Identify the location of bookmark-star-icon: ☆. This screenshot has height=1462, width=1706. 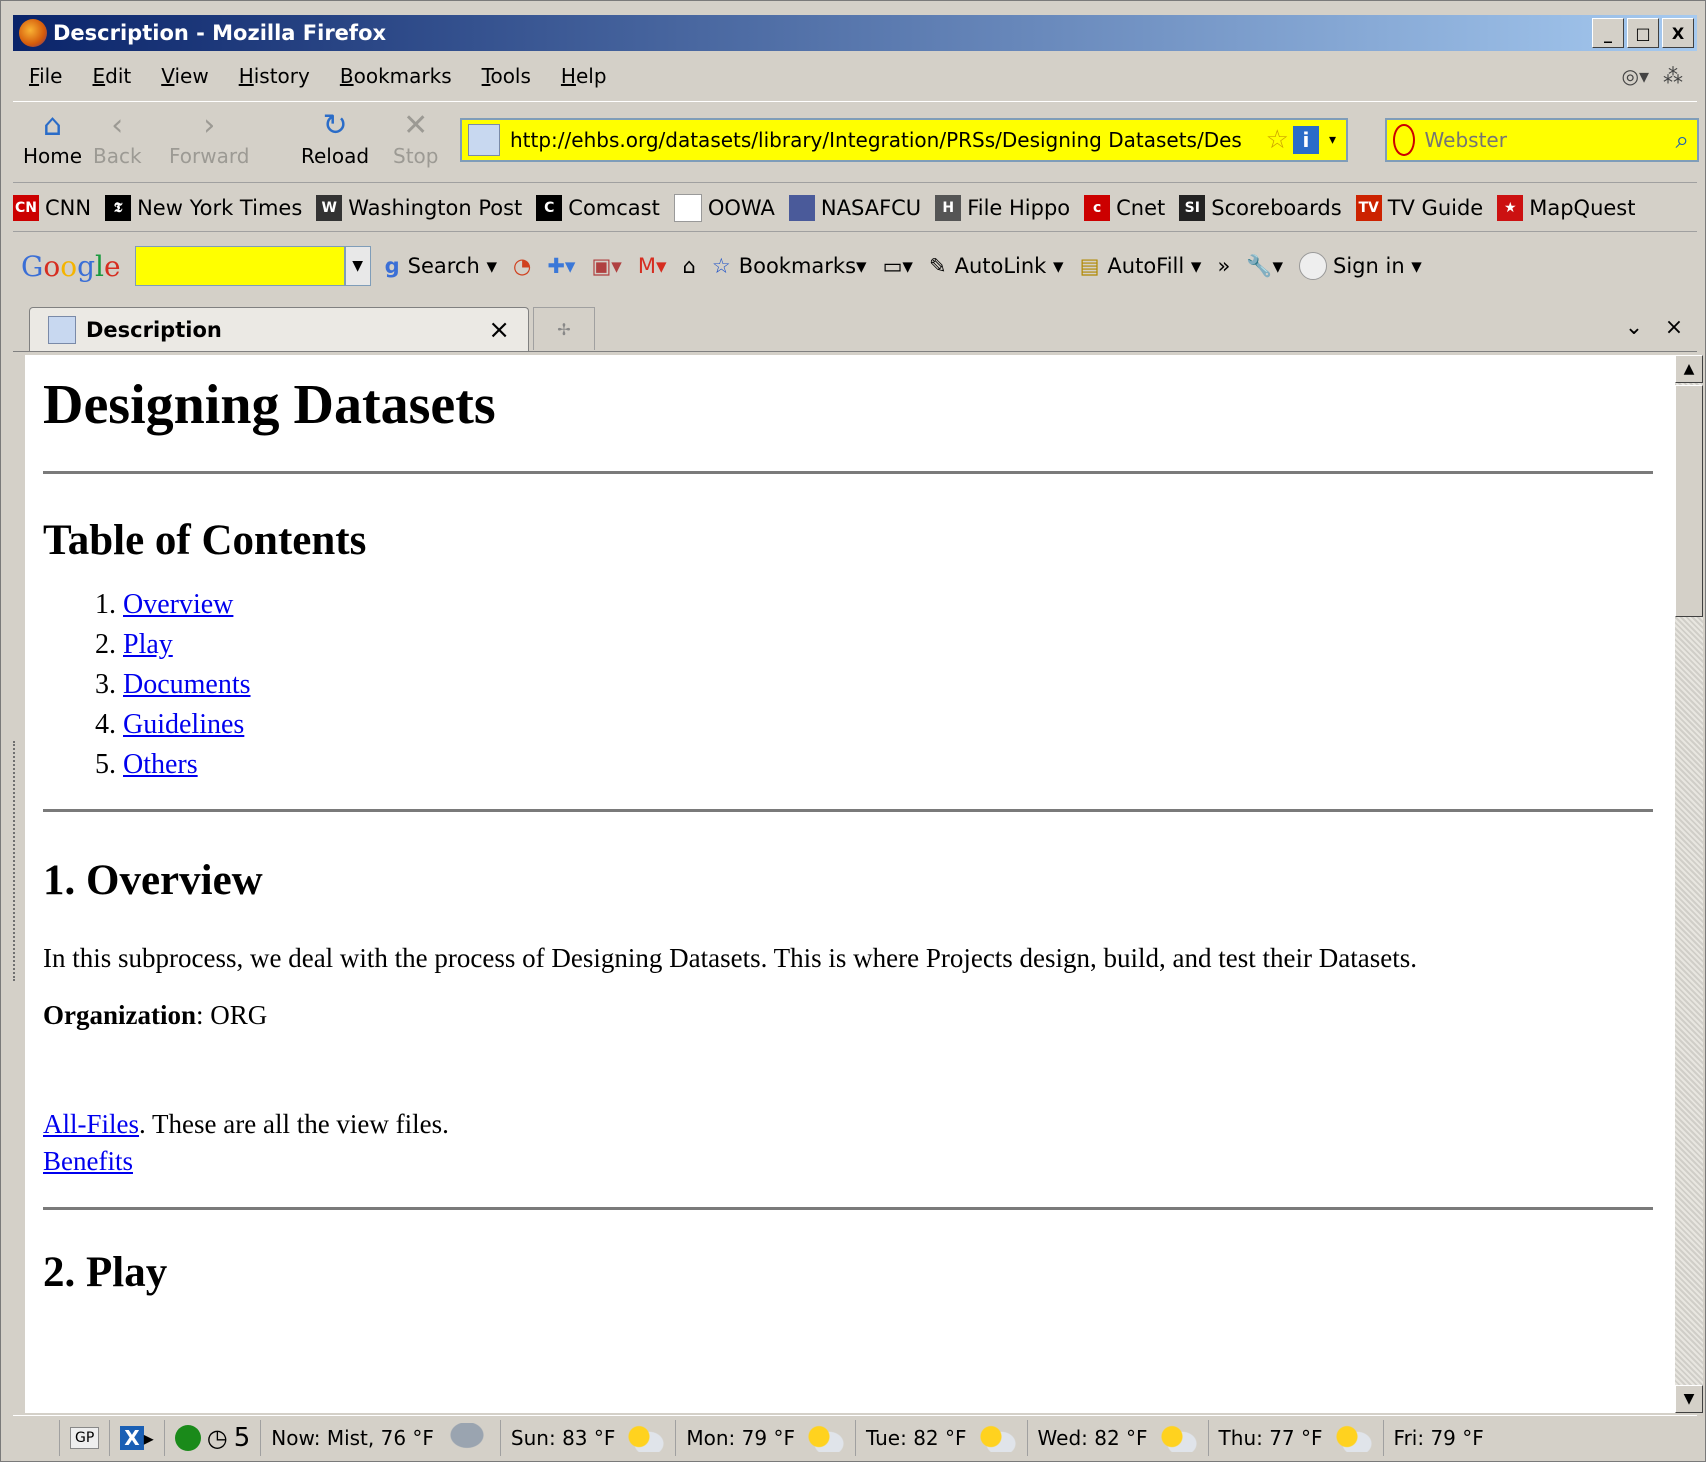
(1277, 140).